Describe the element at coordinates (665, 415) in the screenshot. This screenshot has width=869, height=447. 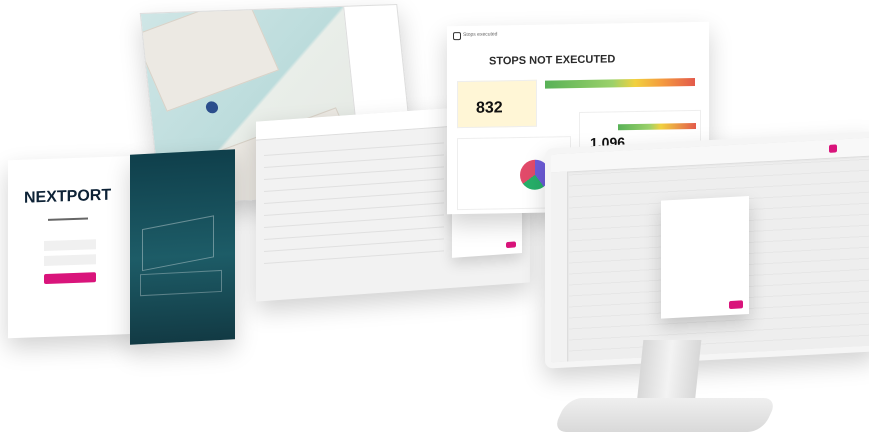
I see `monitor-stand-base` at that location.